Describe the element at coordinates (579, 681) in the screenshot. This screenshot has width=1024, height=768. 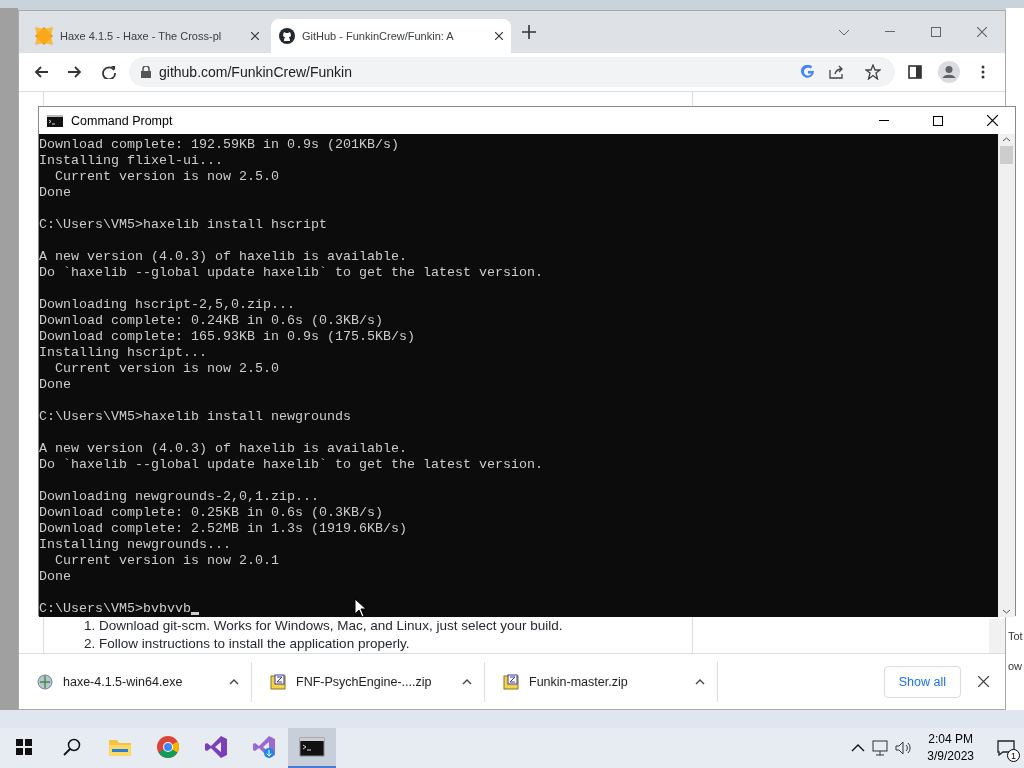
I see `file-name: Funkin-master.zip` at that location.